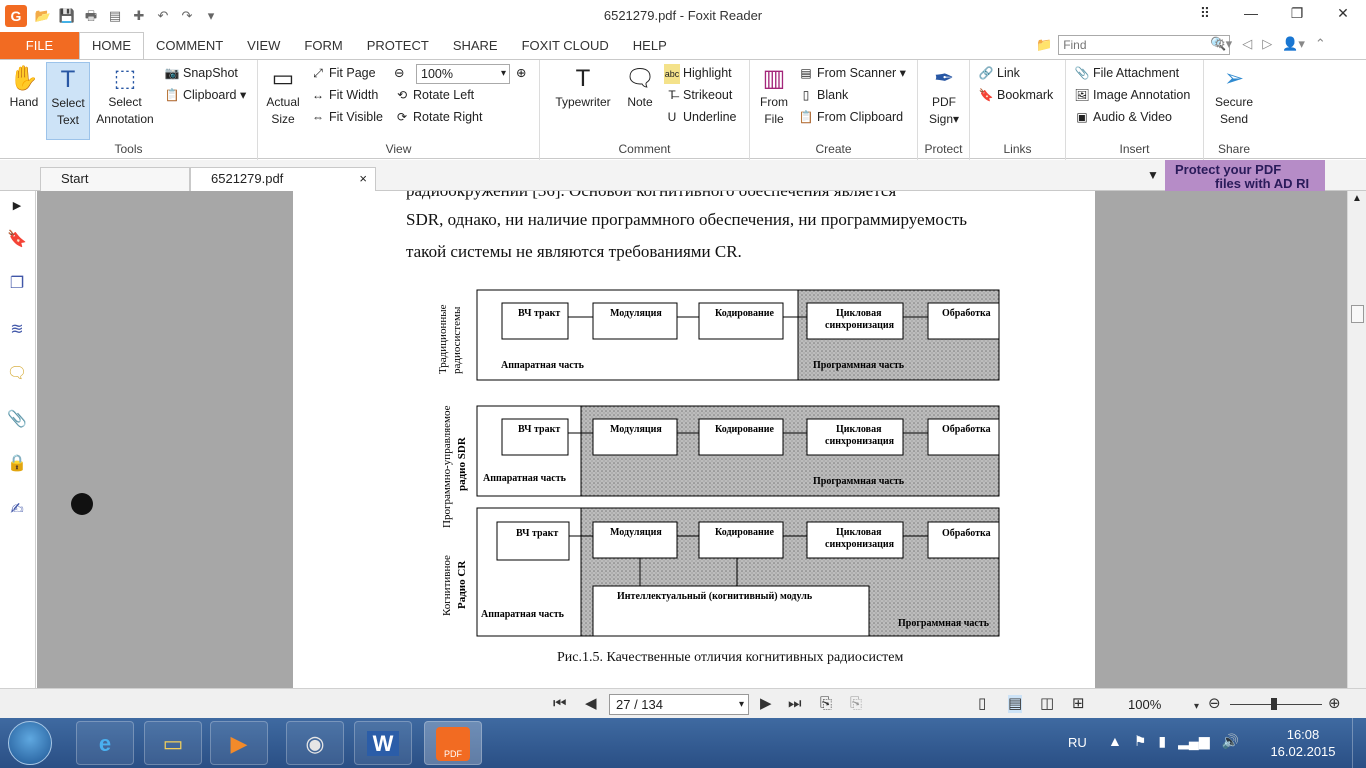  Describe the element at coordinates (1193, 741) in the screenshot. I see `network-icon: ▂▄▆` at that location.